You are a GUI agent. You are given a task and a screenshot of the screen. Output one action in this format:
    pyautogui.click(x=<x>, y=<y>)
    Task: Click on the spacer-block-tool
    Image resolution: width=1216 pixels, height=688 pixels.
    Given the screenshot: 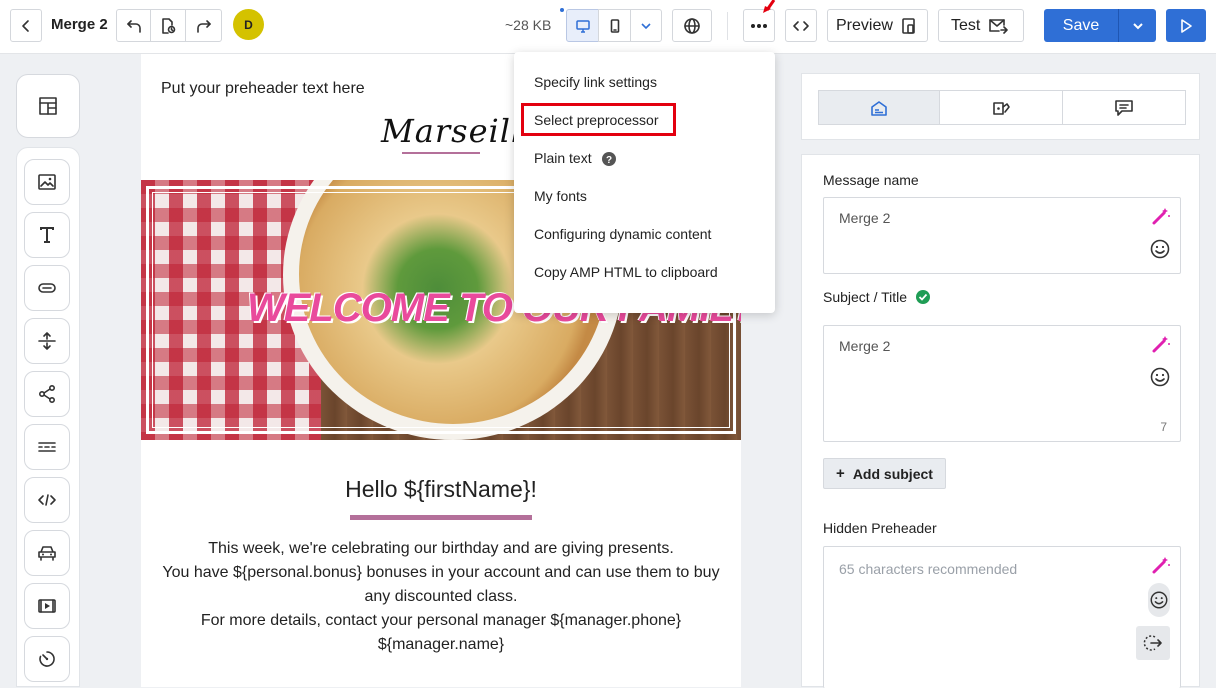 What is the action you would take?
    pyautogui.click(x=47, y=341)
    